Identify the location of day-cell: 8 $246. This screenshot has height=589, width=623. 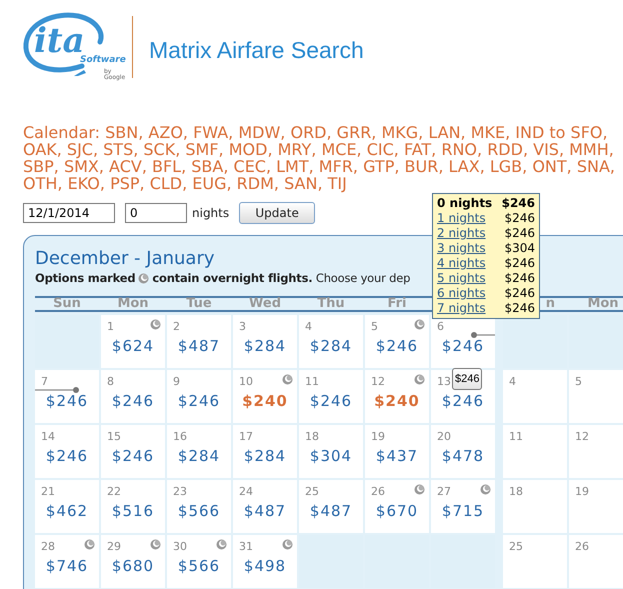
(133, 396).